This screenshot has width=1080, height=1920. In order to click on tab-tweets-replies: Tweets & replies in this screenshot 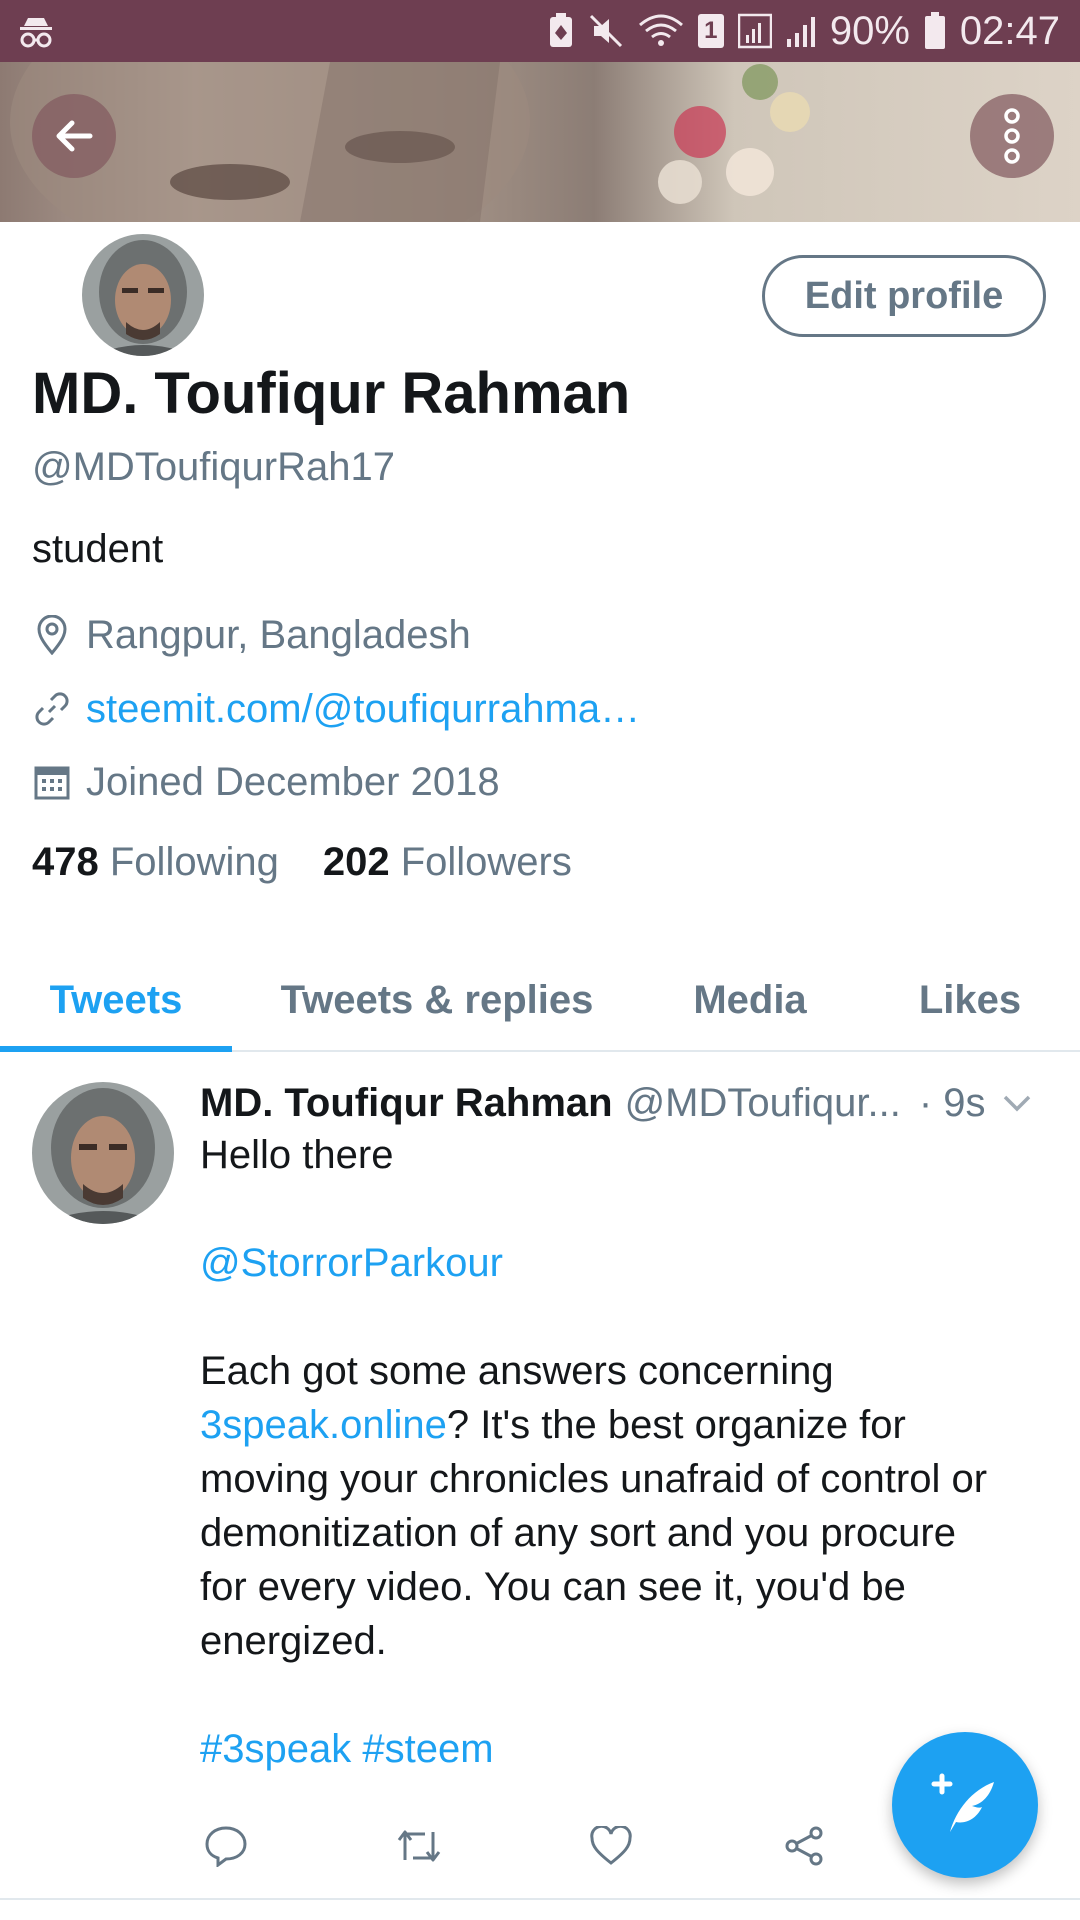, I will do `click(437, 1000)`.